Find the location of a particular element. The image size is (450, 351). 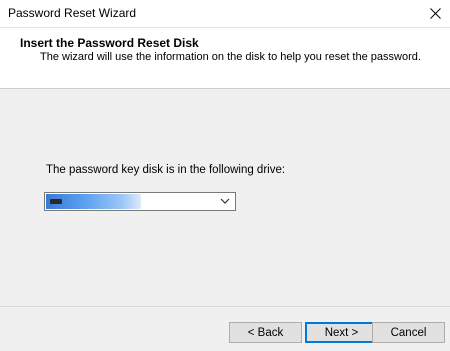

page-title: Insert the Password Reset Disk is located at coordinates (109, 43).